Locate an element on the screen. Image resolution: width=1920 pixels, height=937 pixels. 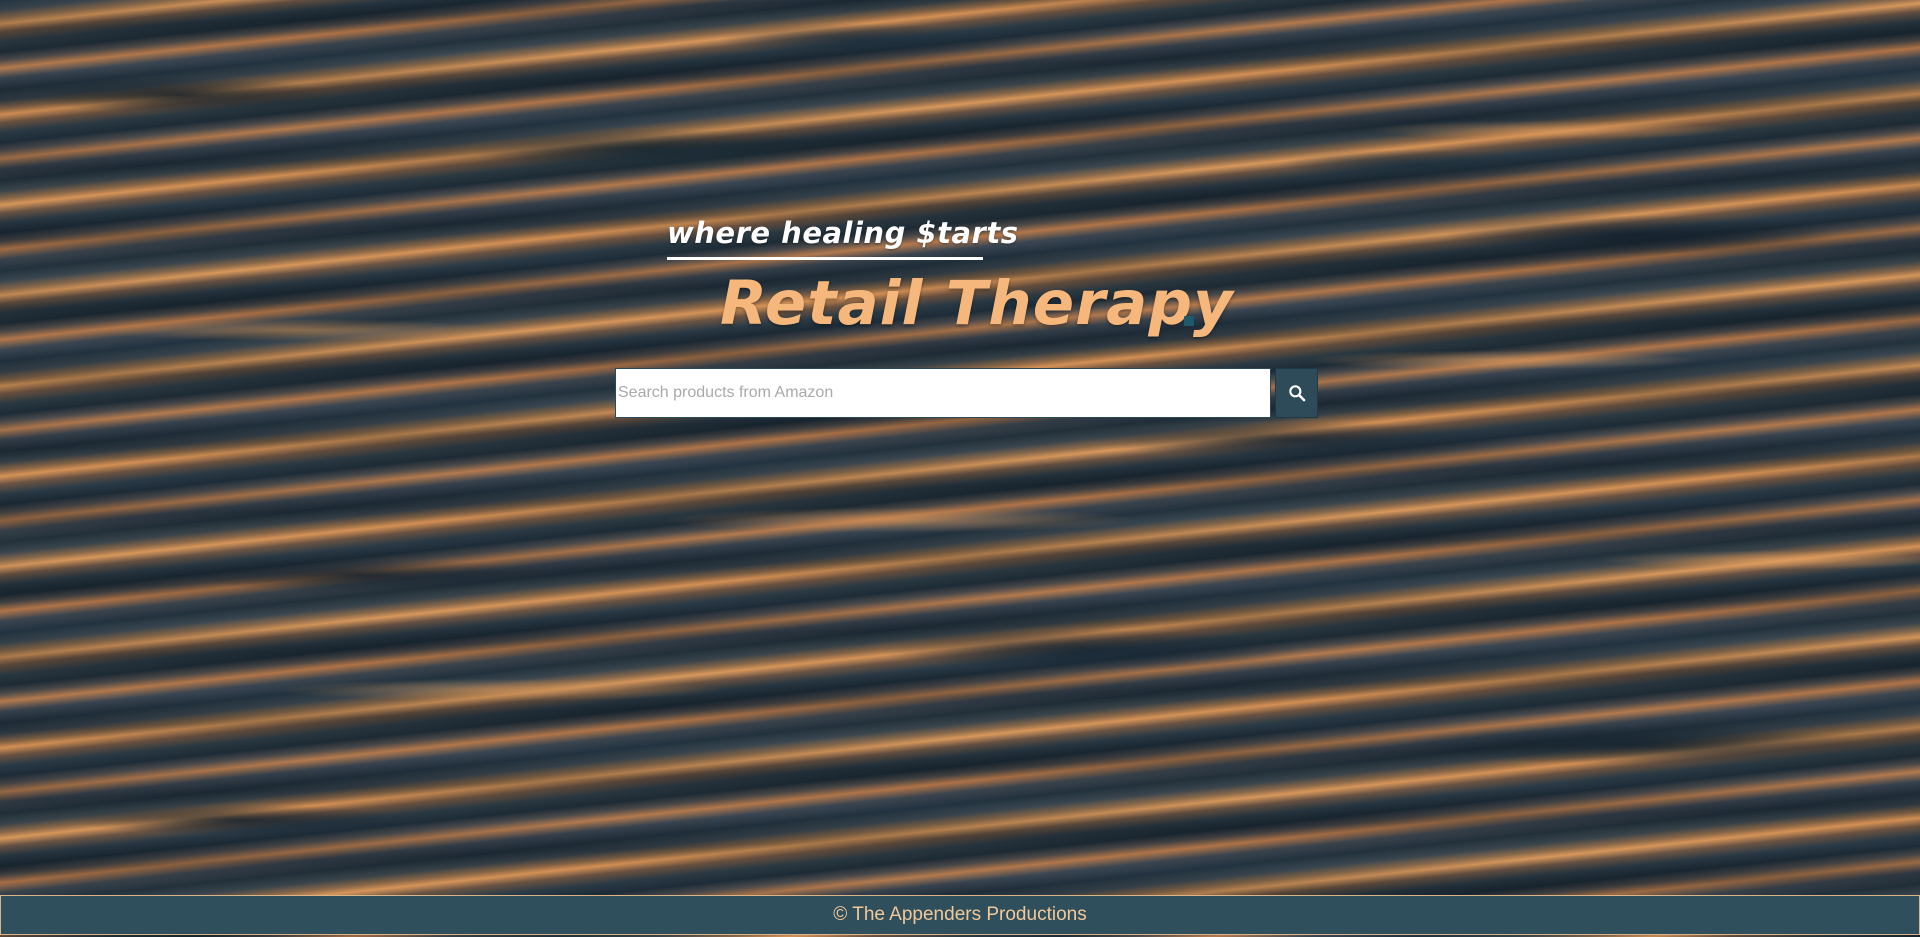
search-button is located at coordinates (1296, 393).